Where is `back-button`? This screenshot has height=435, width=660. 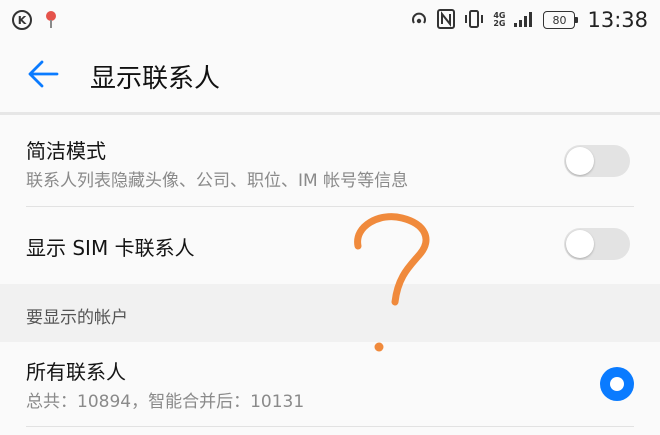
back-button is located at coordinates (45, 76).